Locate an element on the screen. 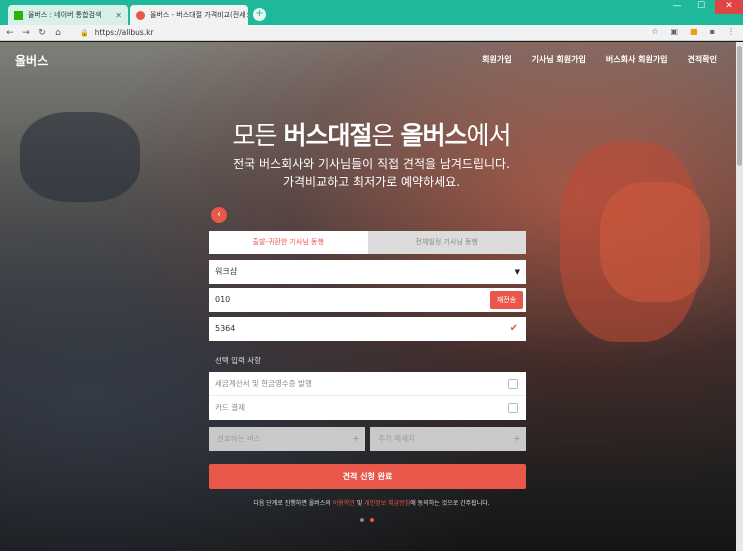 The height and width of the screenshot is (551, 743). extension-icon: ▣ is located at coordinates (674, 31).